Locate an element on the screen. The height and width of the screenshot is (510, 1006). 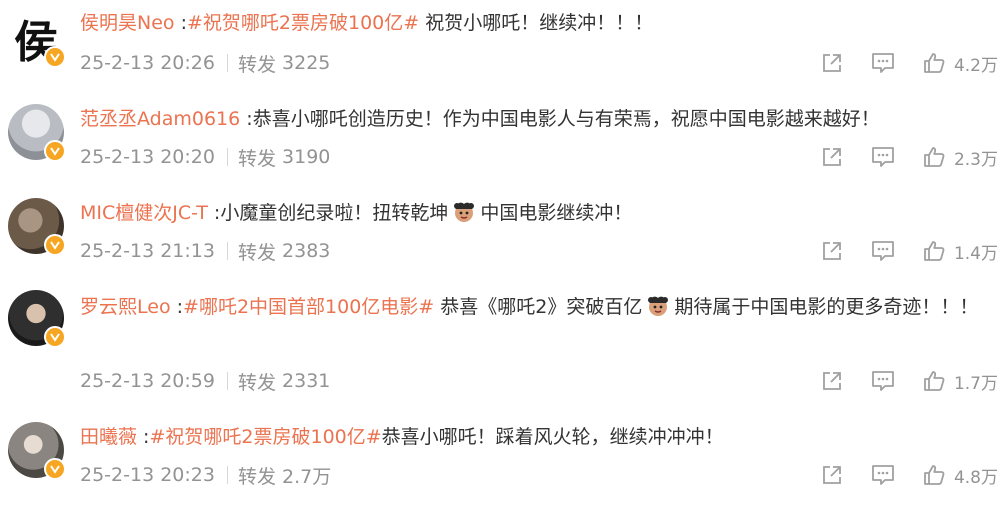
action-bar: 1.7万 is located at coordinates (896, 381).